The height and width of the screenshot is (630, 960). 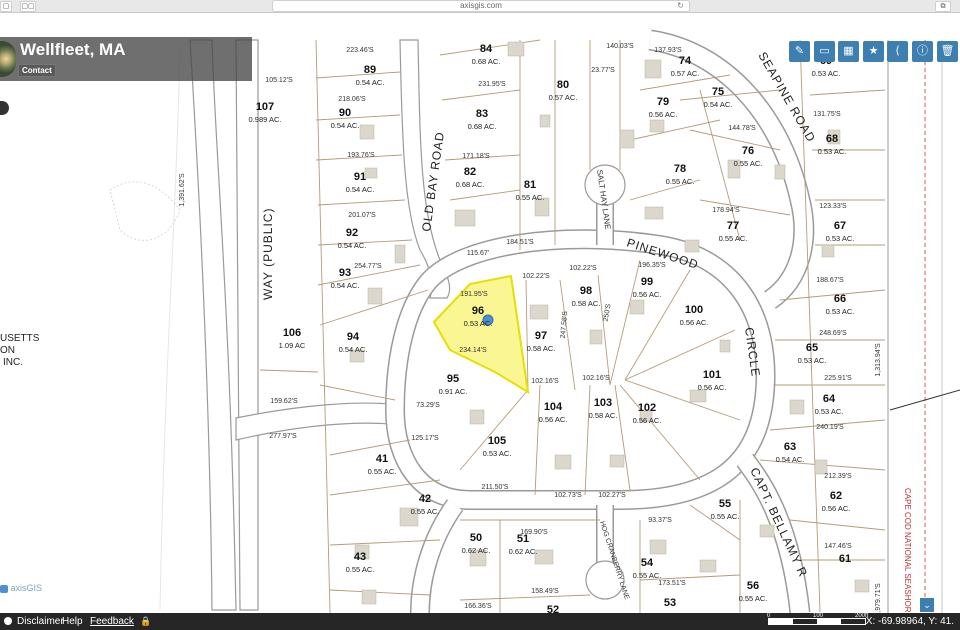 I want to click on dimension-label: 201.07'S, so click(x=362, y=215).